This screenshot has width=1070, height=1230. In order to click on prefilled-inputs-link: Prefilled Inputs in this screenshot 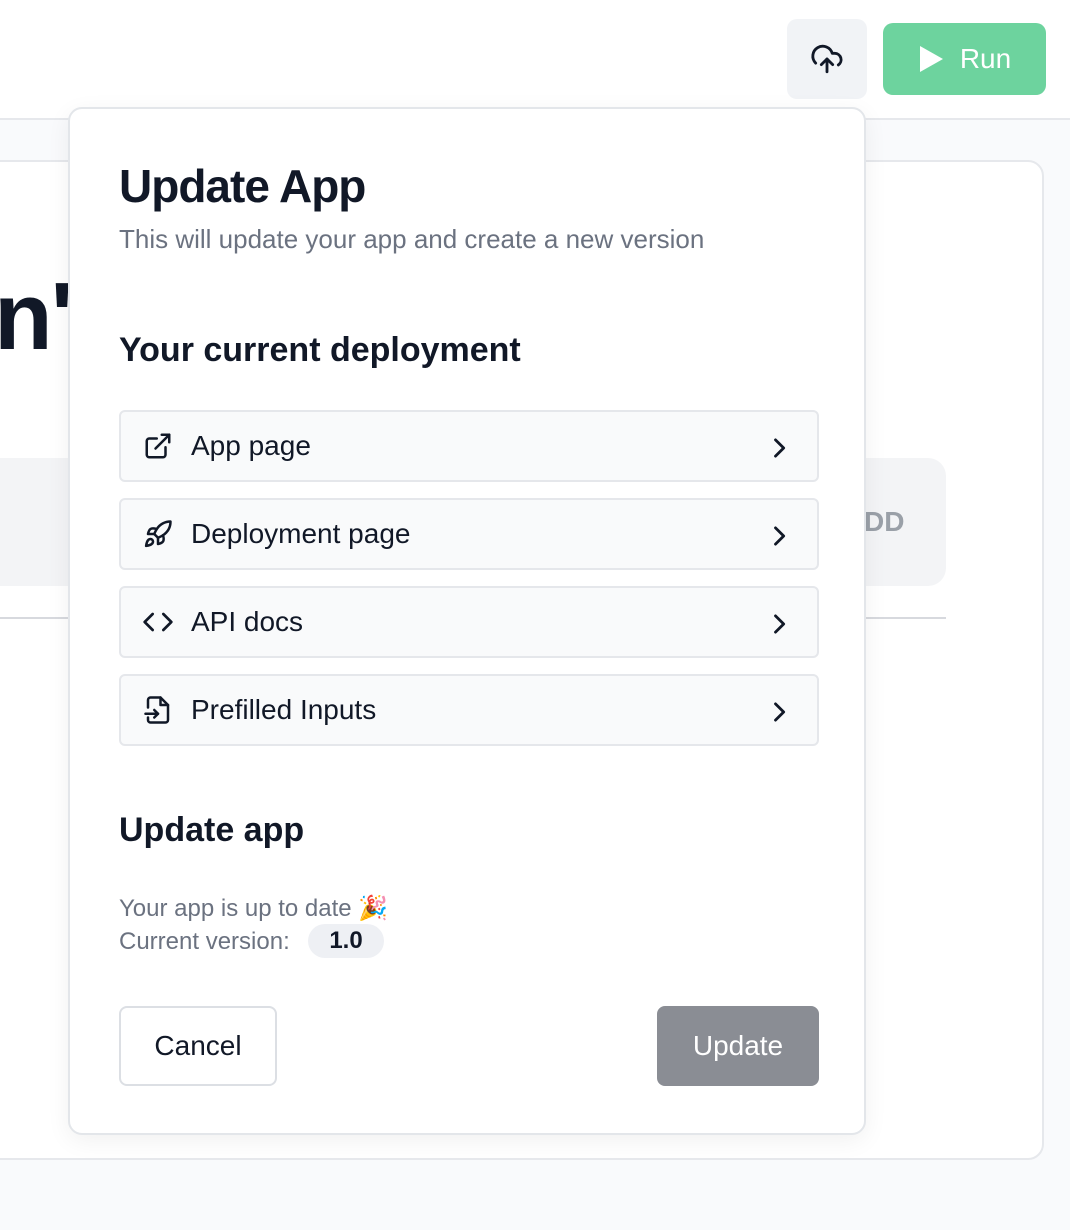, I will do `click(469, 710)`.